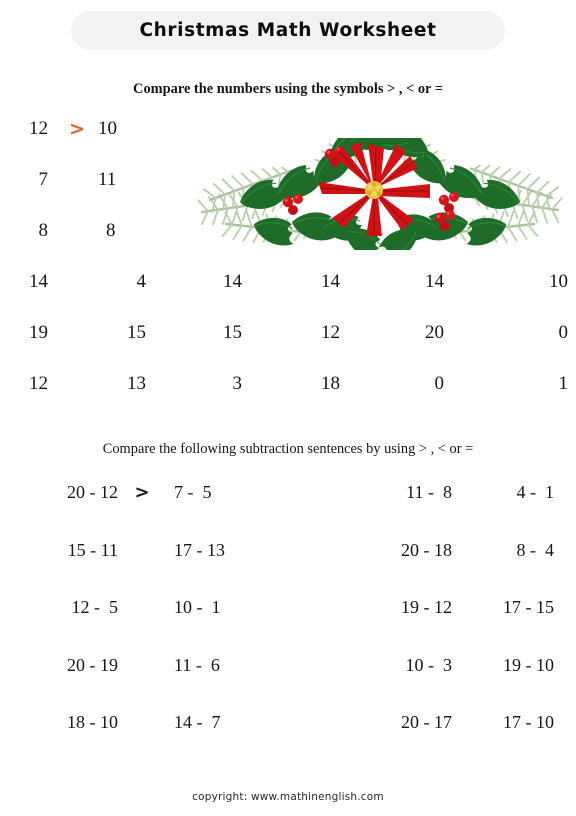 The width and height of the screenshot is (576, 816). What do you see at coordinates (59, 665) in the screenshot?
I see `subtraction-expression: 20 - 19` at bounding box center [59, 665].